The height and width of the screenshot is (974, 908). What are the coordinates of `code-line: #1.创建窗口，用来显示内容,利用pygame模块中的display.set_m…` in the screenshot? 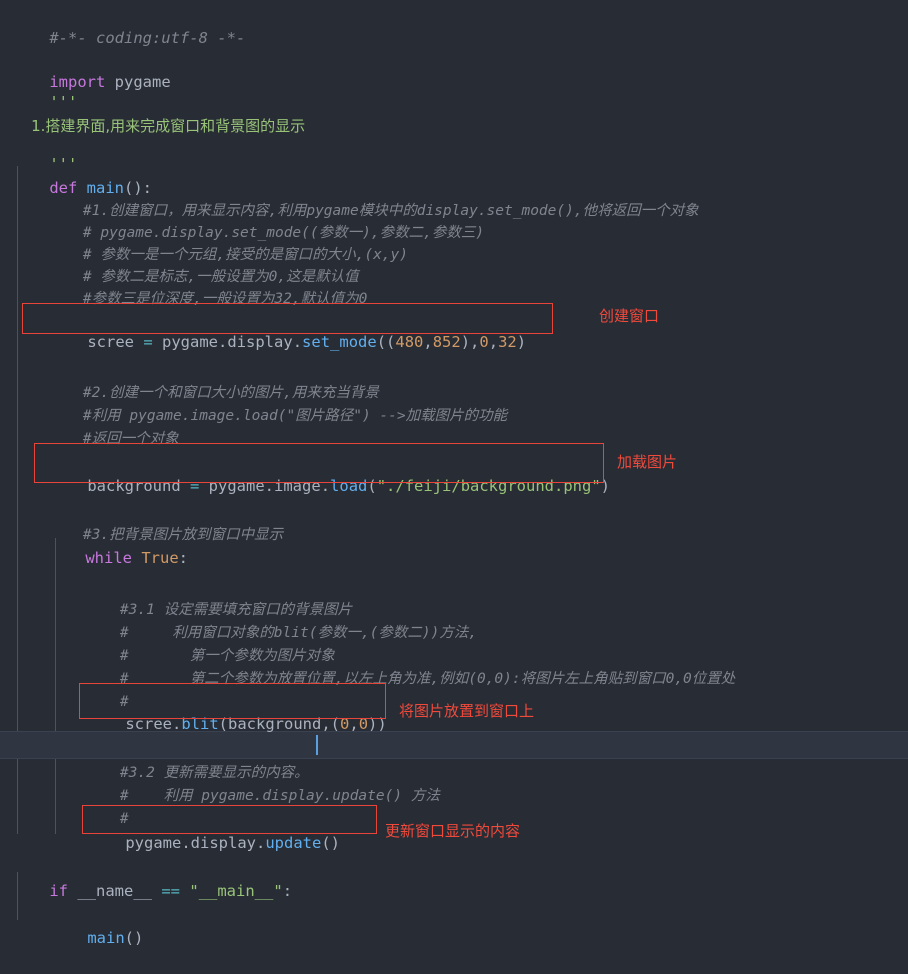 It's located at (454, 197).